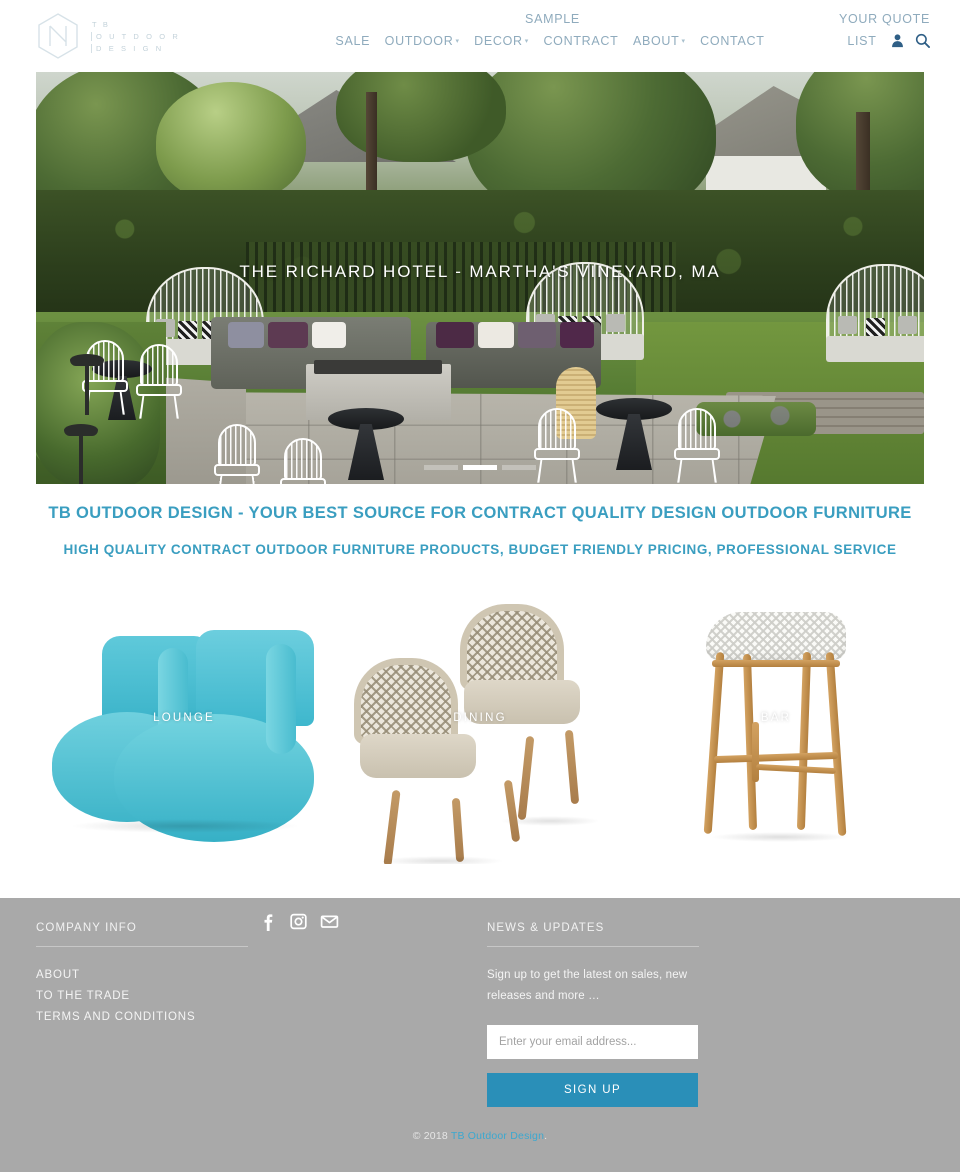  What do you see at coordinates (546, 928) in the screenshot?
I see `footer-news-heading: NEWS & UPDATES` at bounding box center [546, 928].